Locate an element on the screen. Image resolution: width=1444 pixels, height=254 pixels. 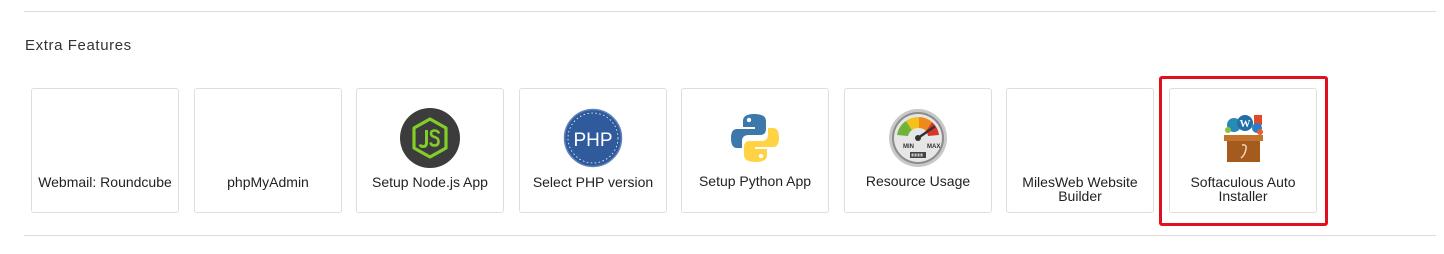
tile-resource-usage: MIN MAX Resource Usage is located at coordinates (918, 150).